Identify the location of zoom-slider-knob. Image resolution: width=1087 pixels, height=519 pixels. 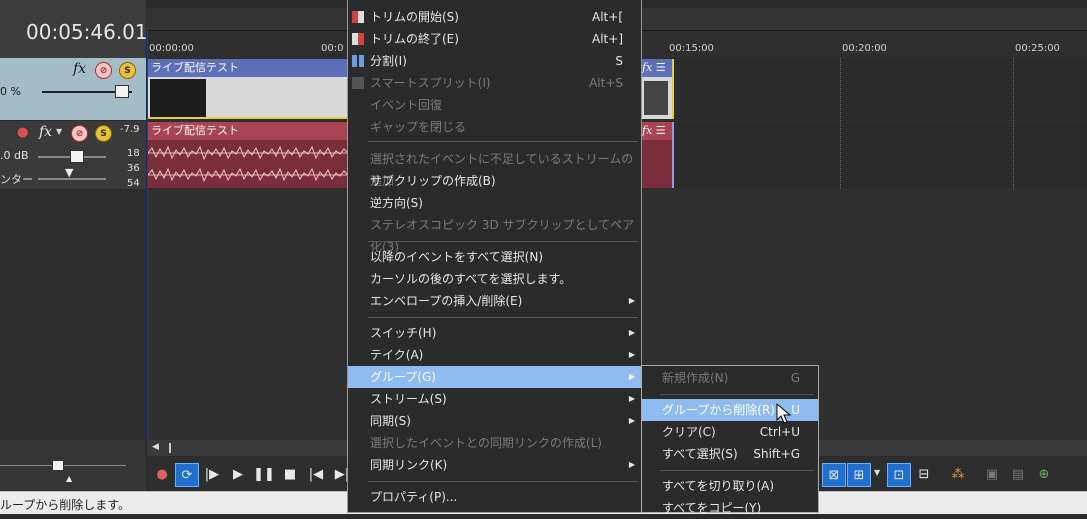
(58, 465).